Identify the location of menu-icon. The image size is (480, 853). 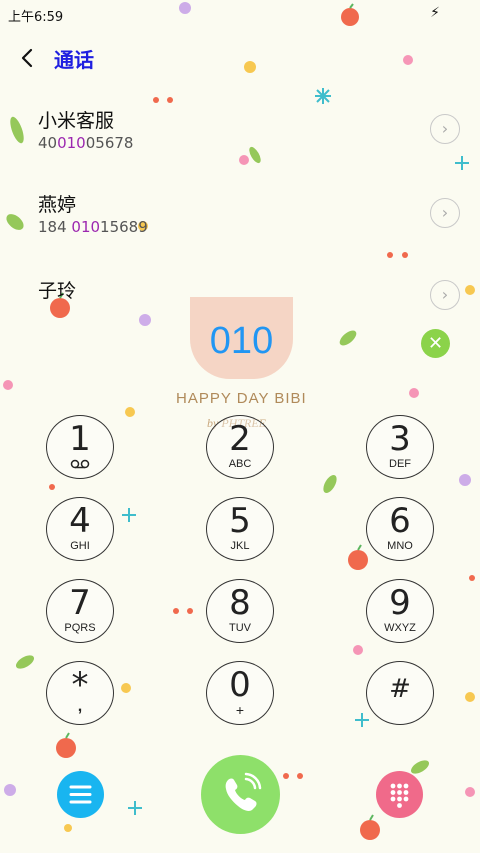
(80, 794).